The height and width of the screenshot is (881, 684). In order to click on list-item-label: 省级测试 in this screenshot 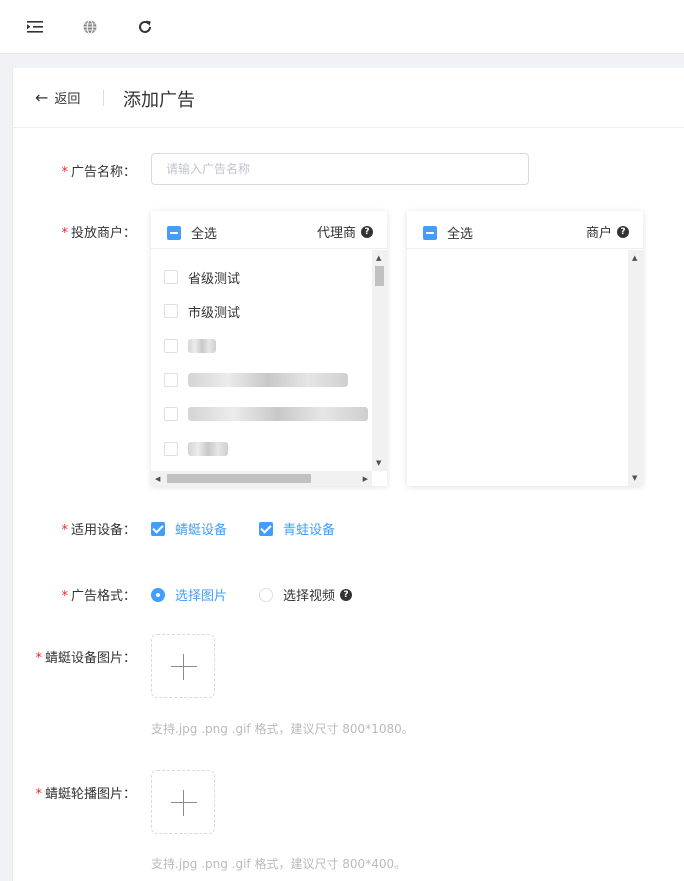, I will do `click(214, 279)`.